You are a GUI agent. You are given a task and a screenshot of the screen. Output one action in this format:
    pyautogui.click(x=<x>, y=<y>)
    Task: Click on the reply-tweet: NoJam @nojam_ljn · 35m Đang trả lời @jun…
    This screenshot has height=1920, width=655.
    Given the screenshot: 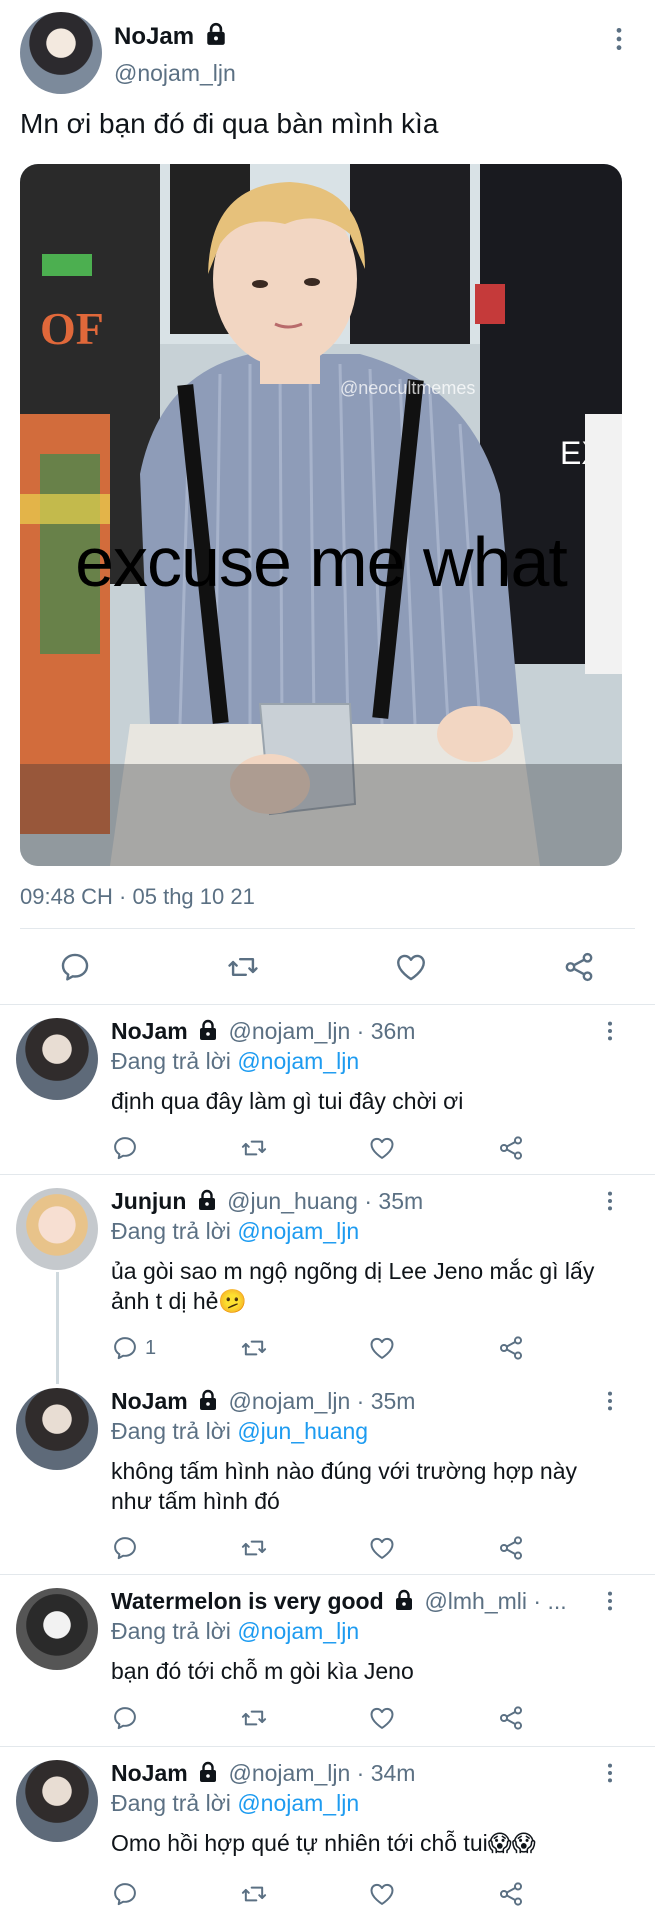 What is the action you would take?
    pyautogui.click(x=327, y=1478)
    